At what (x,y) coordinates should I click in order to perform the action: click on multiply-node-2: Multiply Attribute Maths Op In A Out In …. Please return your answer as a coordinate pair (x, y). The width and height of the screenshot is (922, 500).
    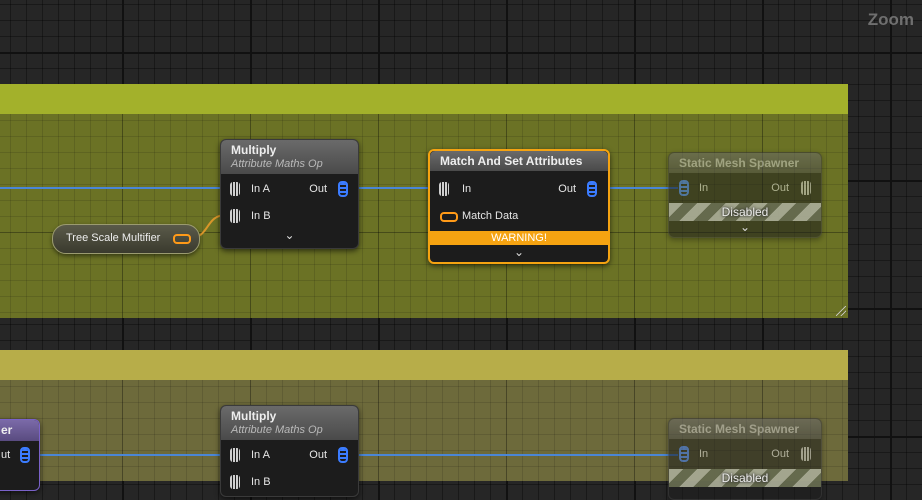
    Looking at the image, I should click on (289, 451).